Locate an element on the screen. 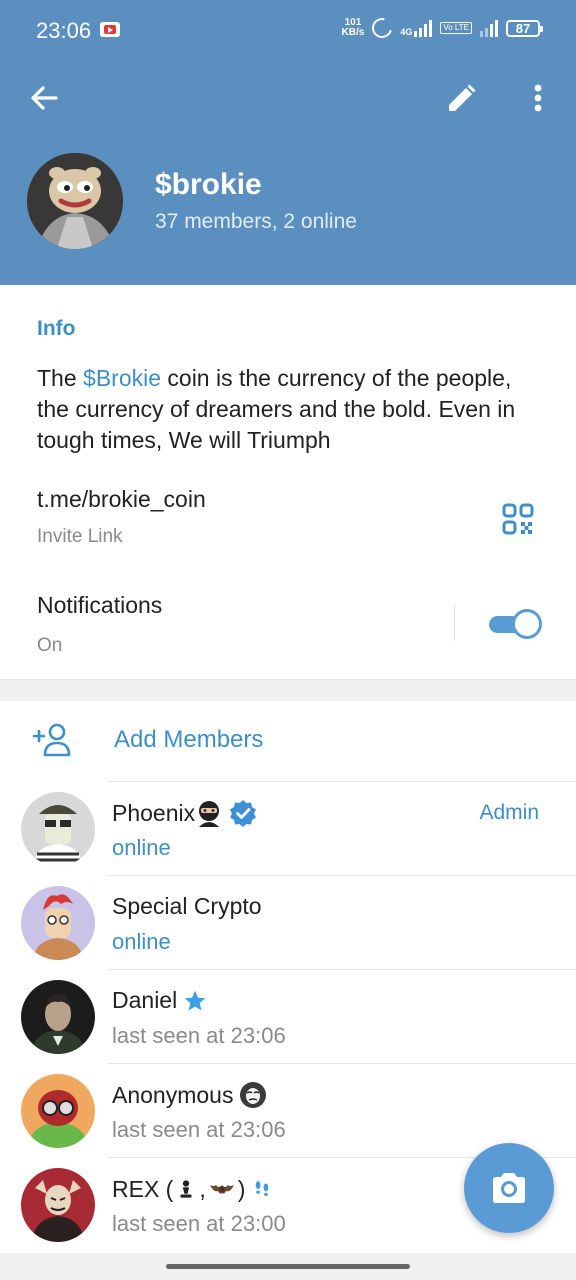  anonymous-mask-icon is located at coordinates (253, 1095).